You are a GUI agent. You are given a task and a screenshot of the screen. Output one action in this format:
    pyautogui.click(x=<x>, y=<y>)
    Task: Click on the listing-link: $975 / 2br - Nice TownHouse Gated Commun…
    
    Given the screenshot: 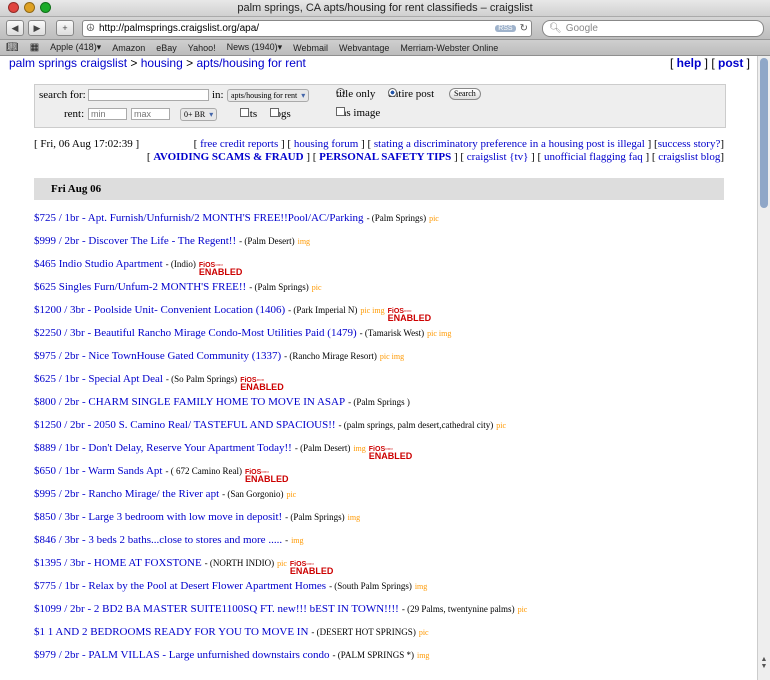 What is the action you would take?
    pyautogui.click(x=157, y=356)
    